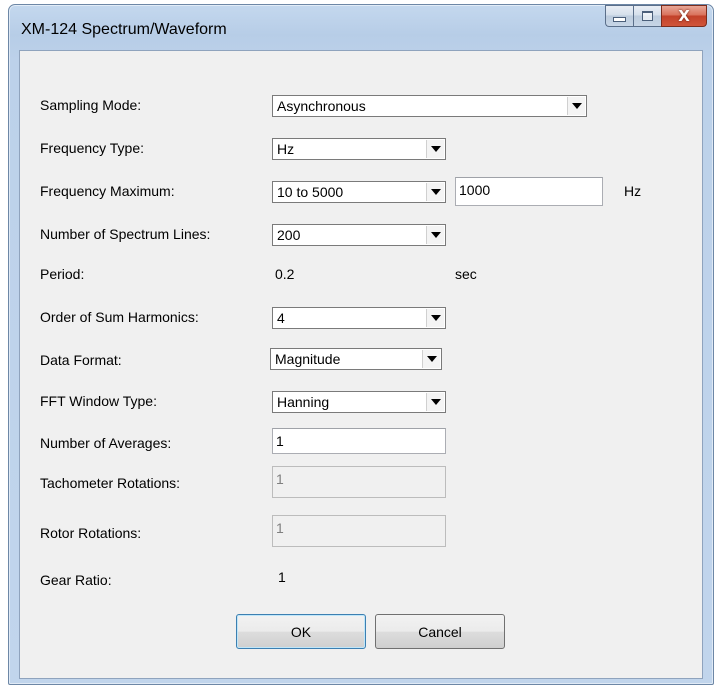 The width and height of the screenshot is (721, 687). I want to click on frequency-maximum-unit: Hz, so click(633, 191).